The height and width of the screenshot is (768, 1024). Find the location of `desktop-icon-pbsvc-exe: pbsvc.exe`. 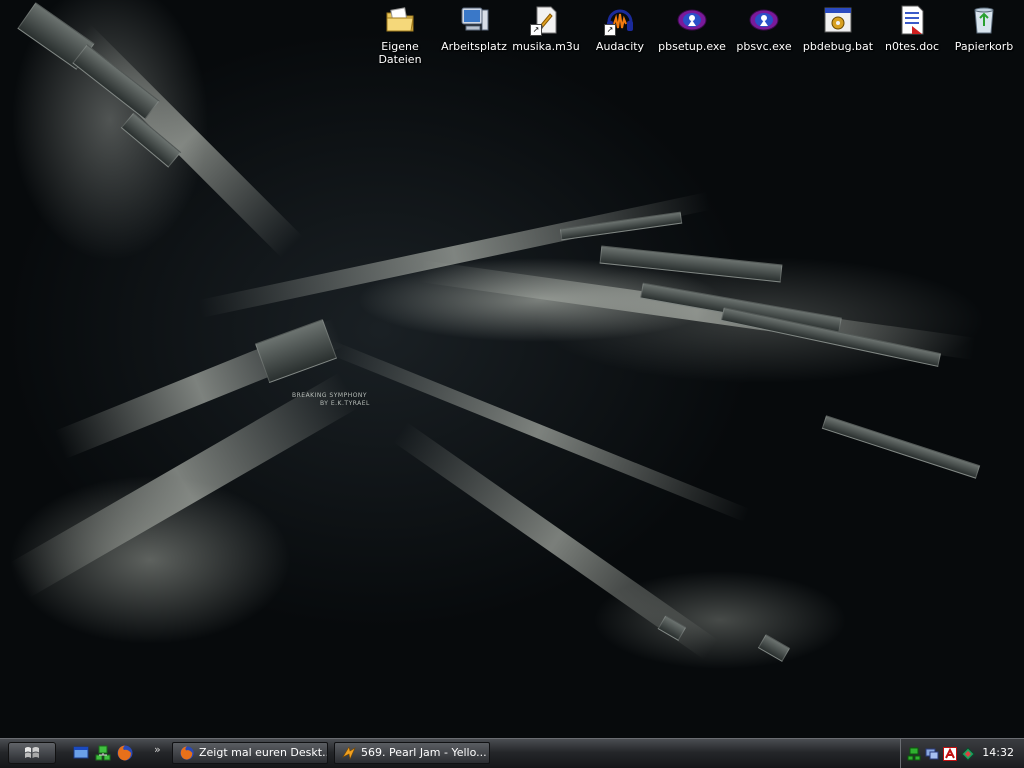

desktop-icon-pbsvc-exe: pbsvc.exe is located at coordinates (764, 28).